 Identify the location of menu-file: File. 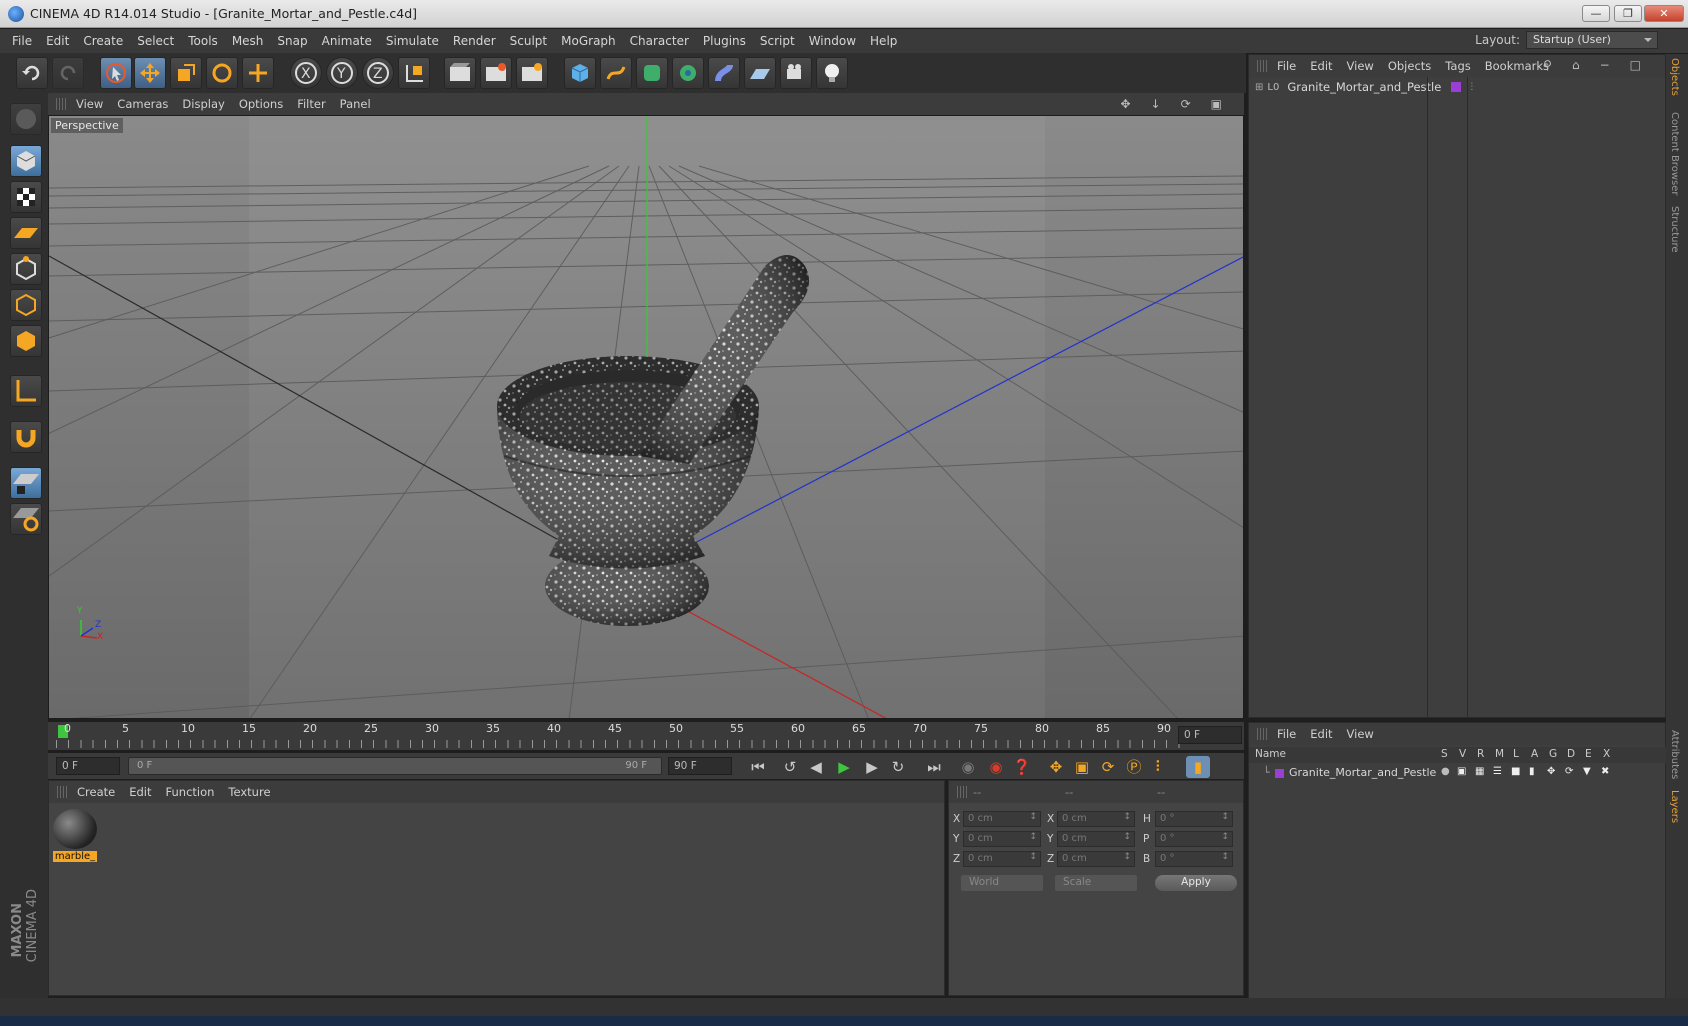
(22, 41).